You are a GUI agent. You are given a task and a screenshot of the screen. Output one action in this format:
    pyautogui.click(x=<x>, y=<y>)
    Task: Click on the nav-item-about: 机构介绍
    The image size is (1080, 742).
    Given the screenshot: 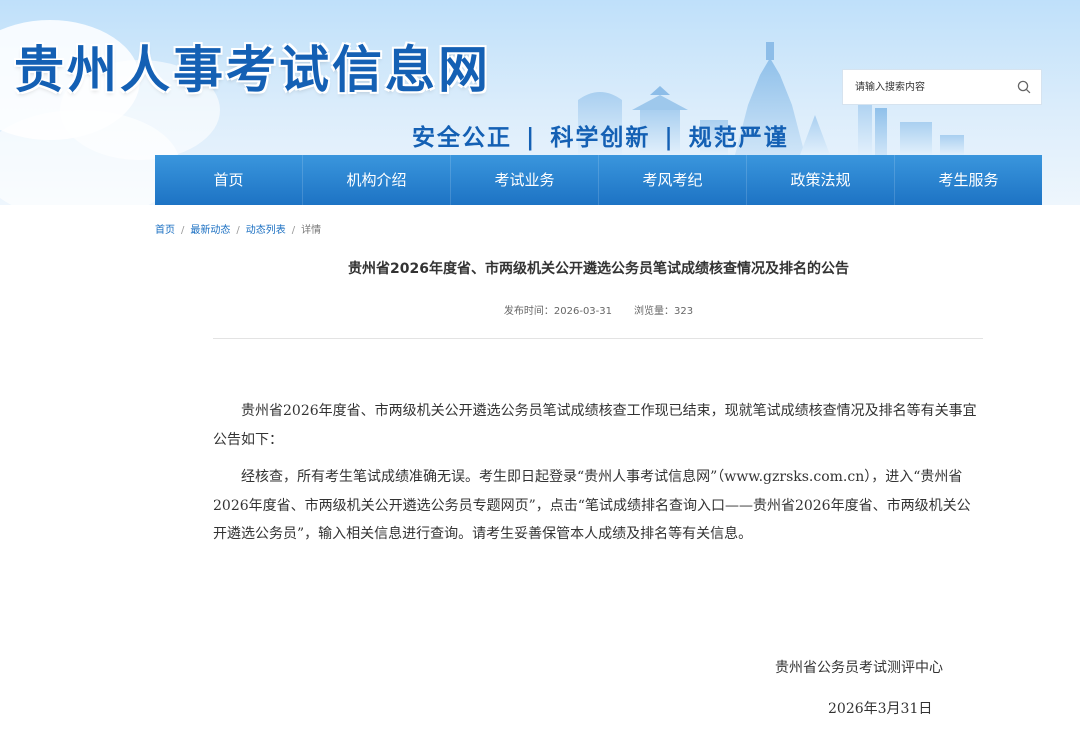 What is the action you would take?
    pyautogui.click(x=377, y=180)
    